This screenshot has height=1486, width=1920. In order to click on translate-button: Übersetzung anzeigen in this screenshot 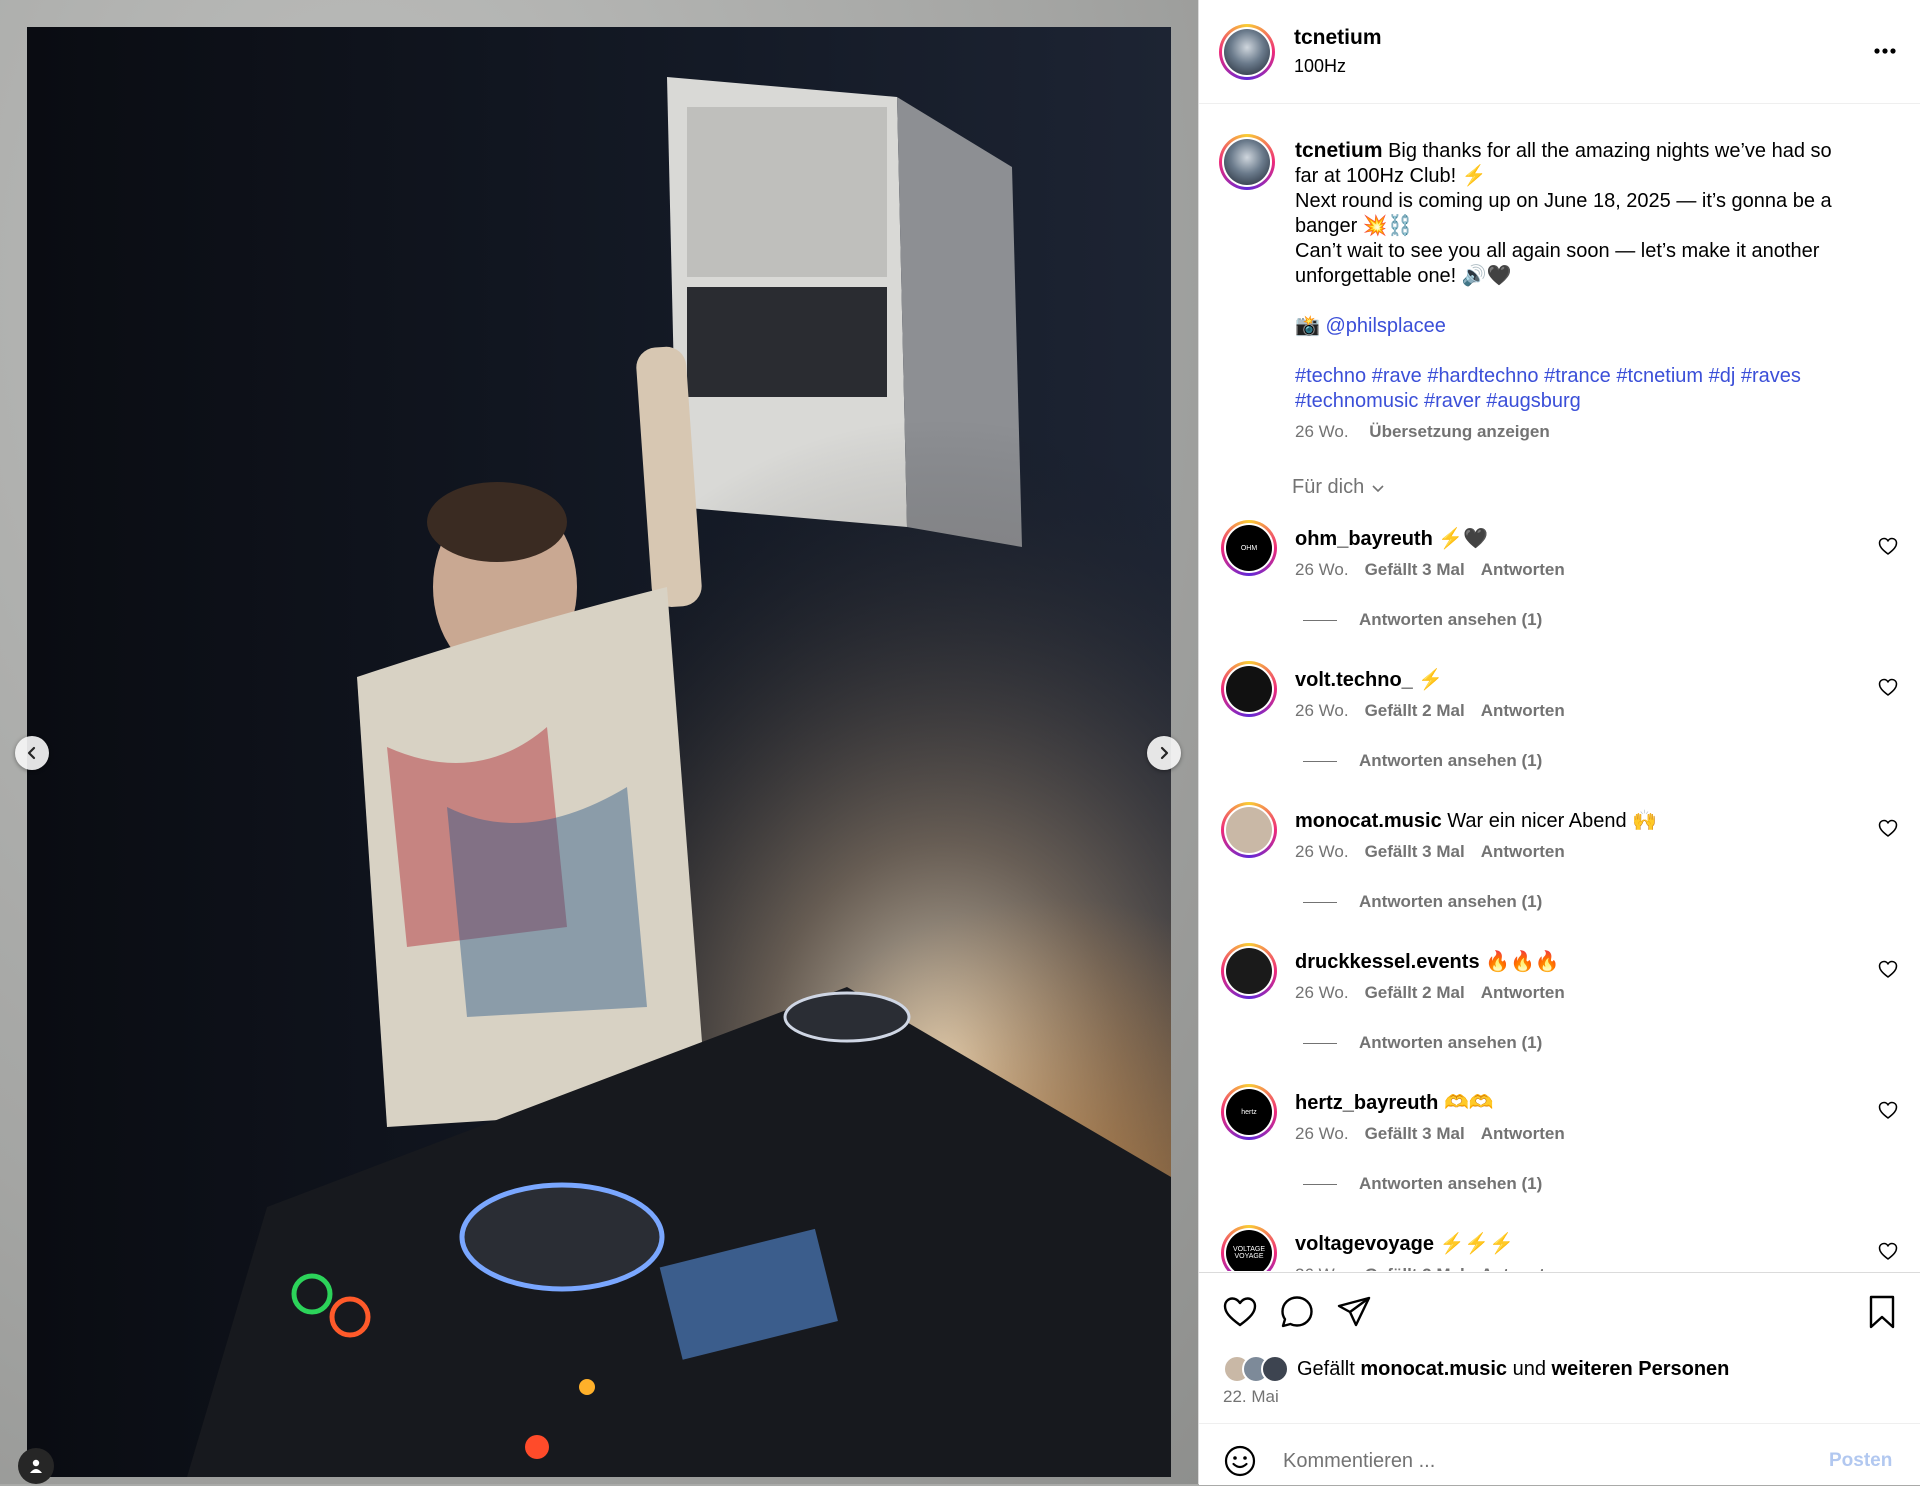, I will do `click(1459, 431)`.